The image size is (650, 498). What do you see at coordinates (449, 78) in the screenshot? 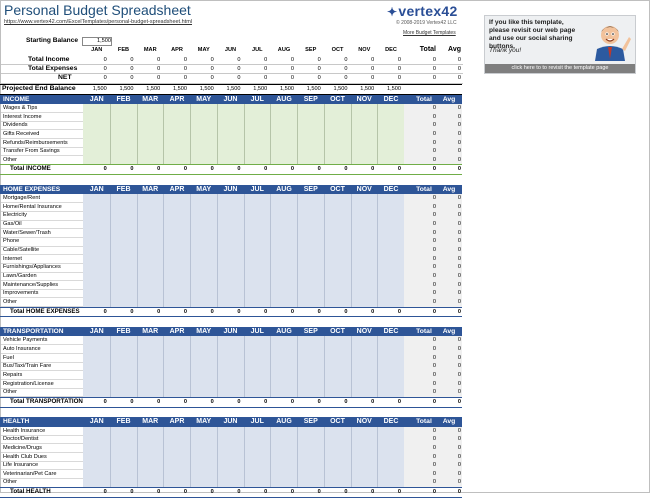
I see `summary-avg-cell: 0` at bounding box center [449, 78].